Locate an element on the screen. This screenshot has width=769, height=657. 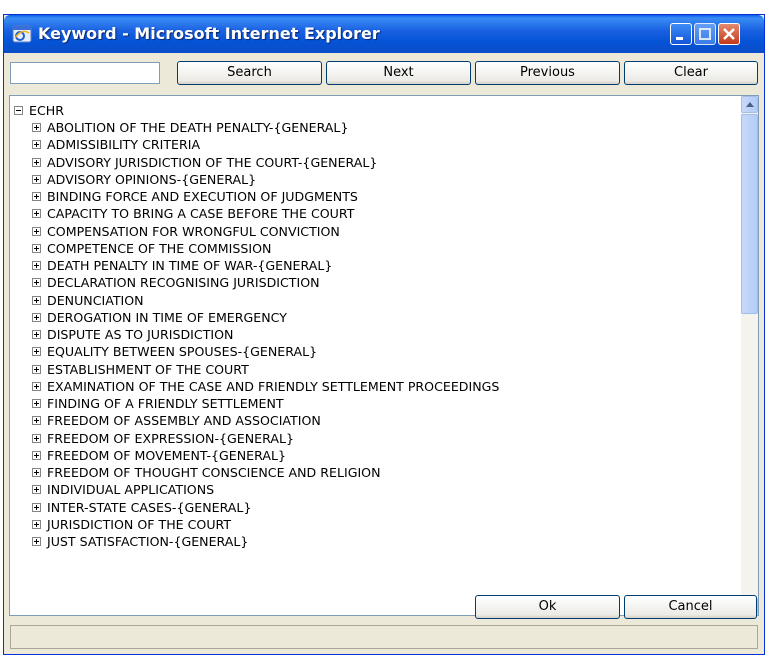
maximize-icon is located at coordinates (705, 34).